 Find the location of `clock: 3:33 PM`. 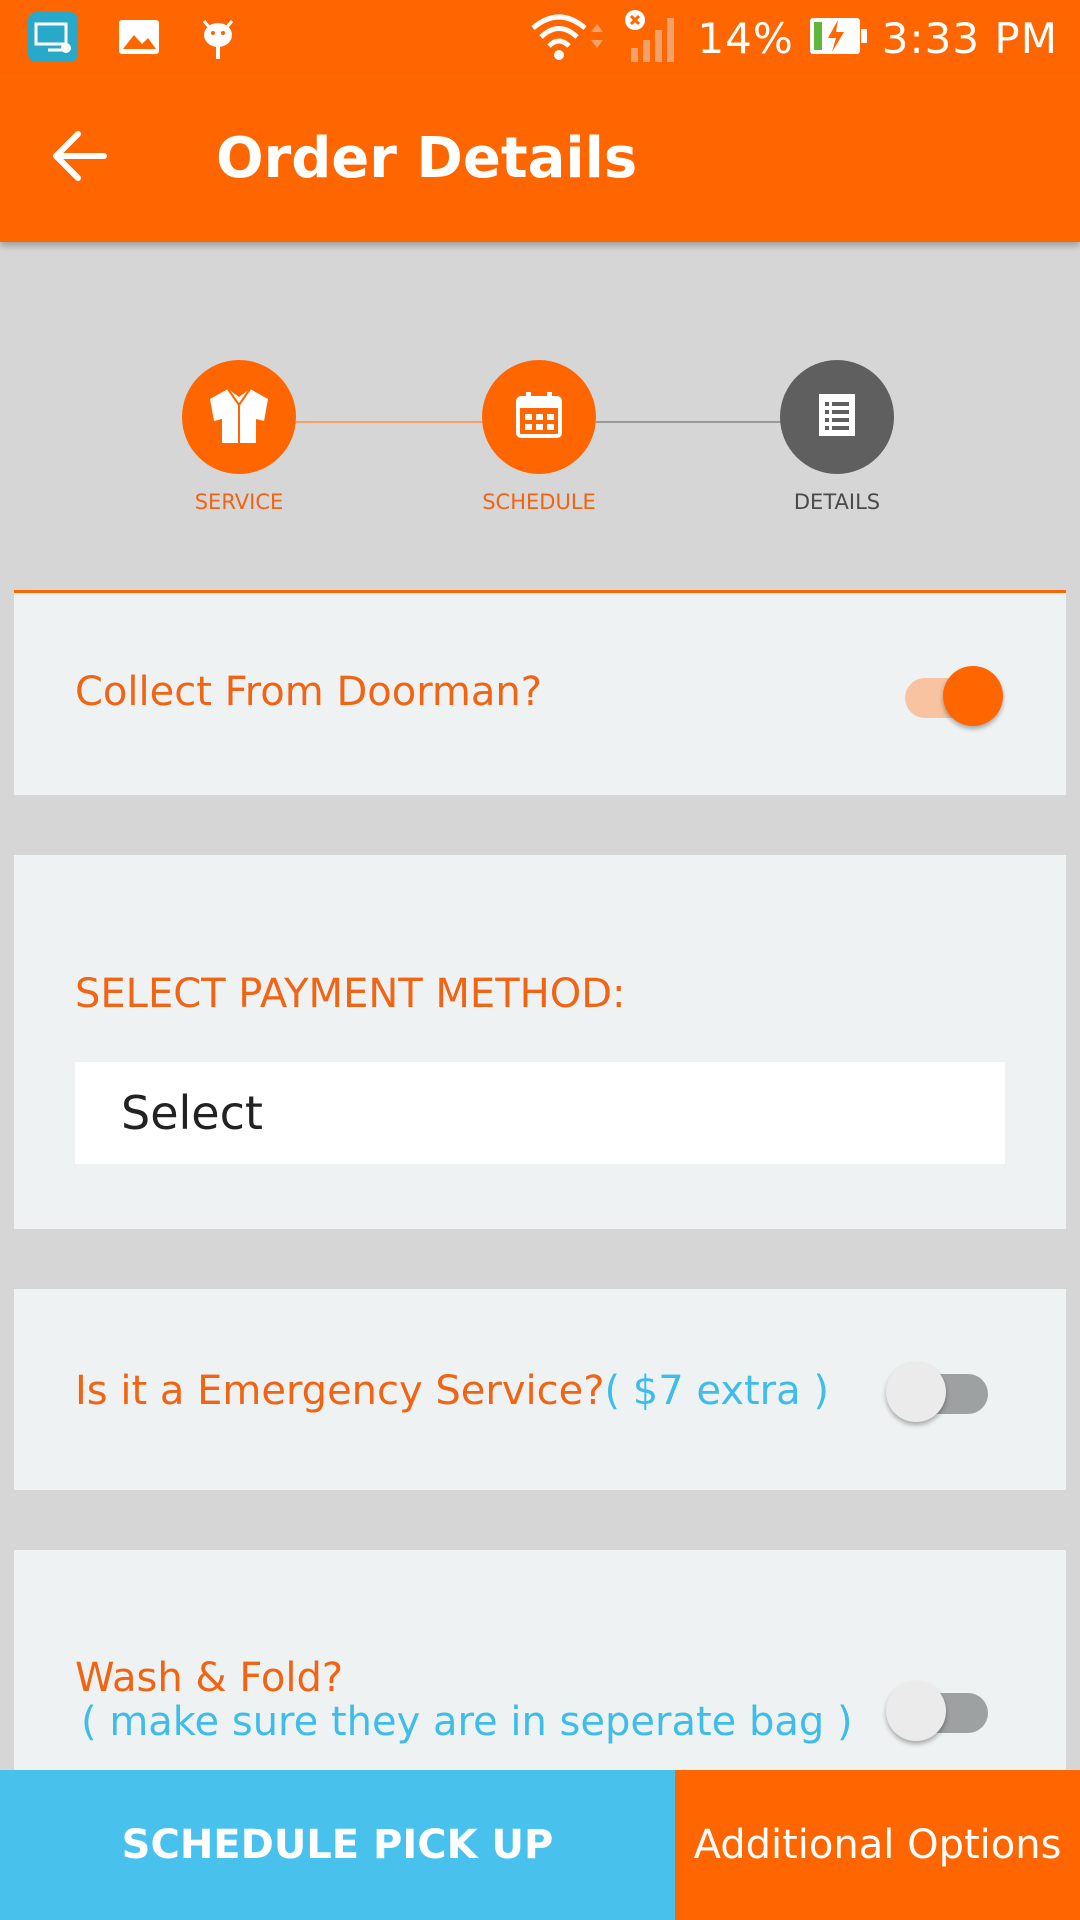

clock: 3:33 PM is located at coordinates (969, 38).